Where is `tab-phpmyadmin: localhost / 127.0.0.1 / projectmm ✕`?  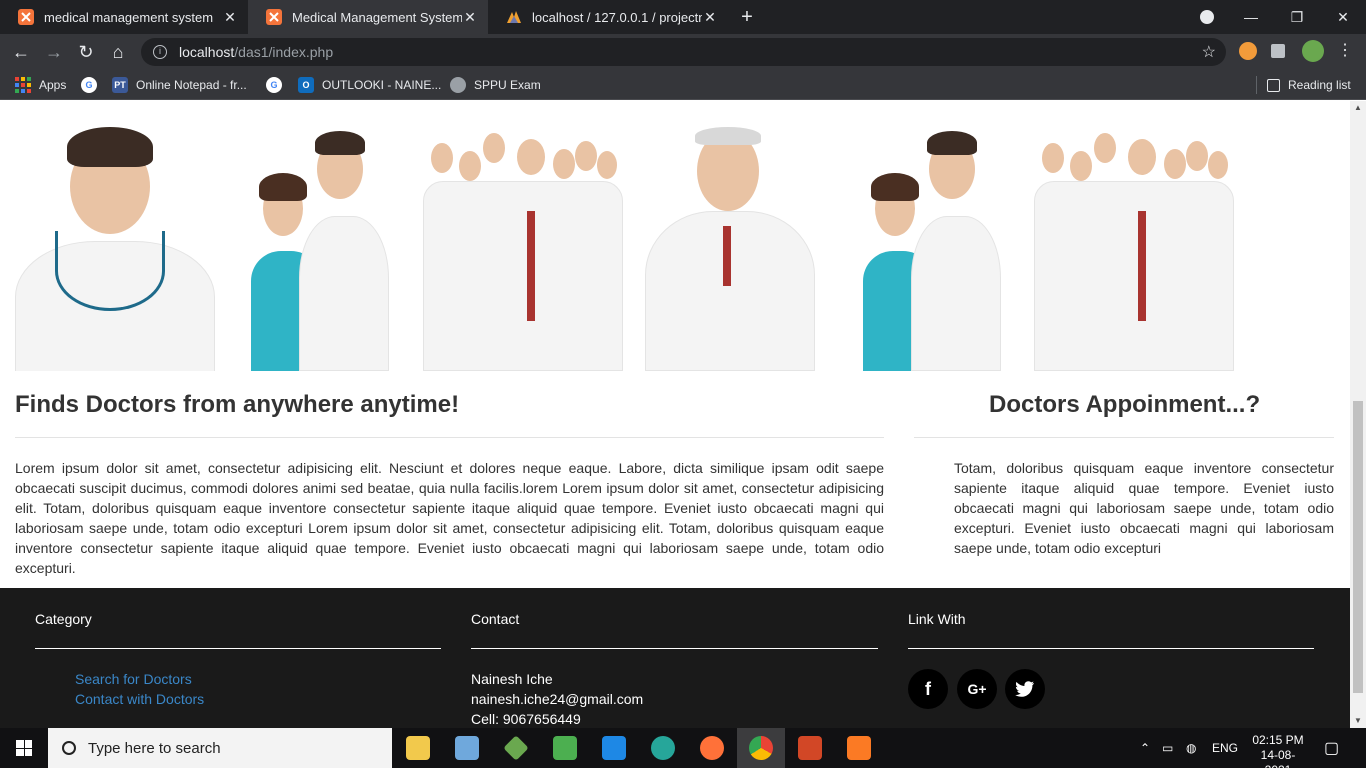 tab-phpmyadmin: localhost / 127.0.0.1 / projectmm ✕ is located at coordinates (608, 17).